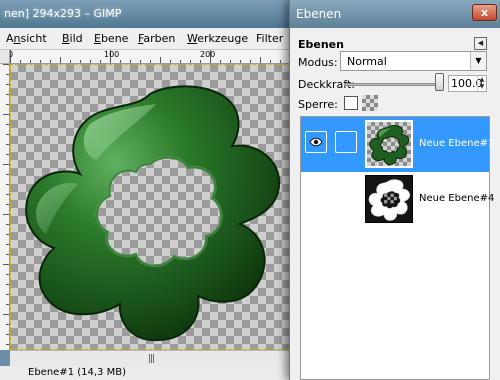 The height and width of the screenshot is (380, 500). I want to click on chain-toggle, so click(346, 142).